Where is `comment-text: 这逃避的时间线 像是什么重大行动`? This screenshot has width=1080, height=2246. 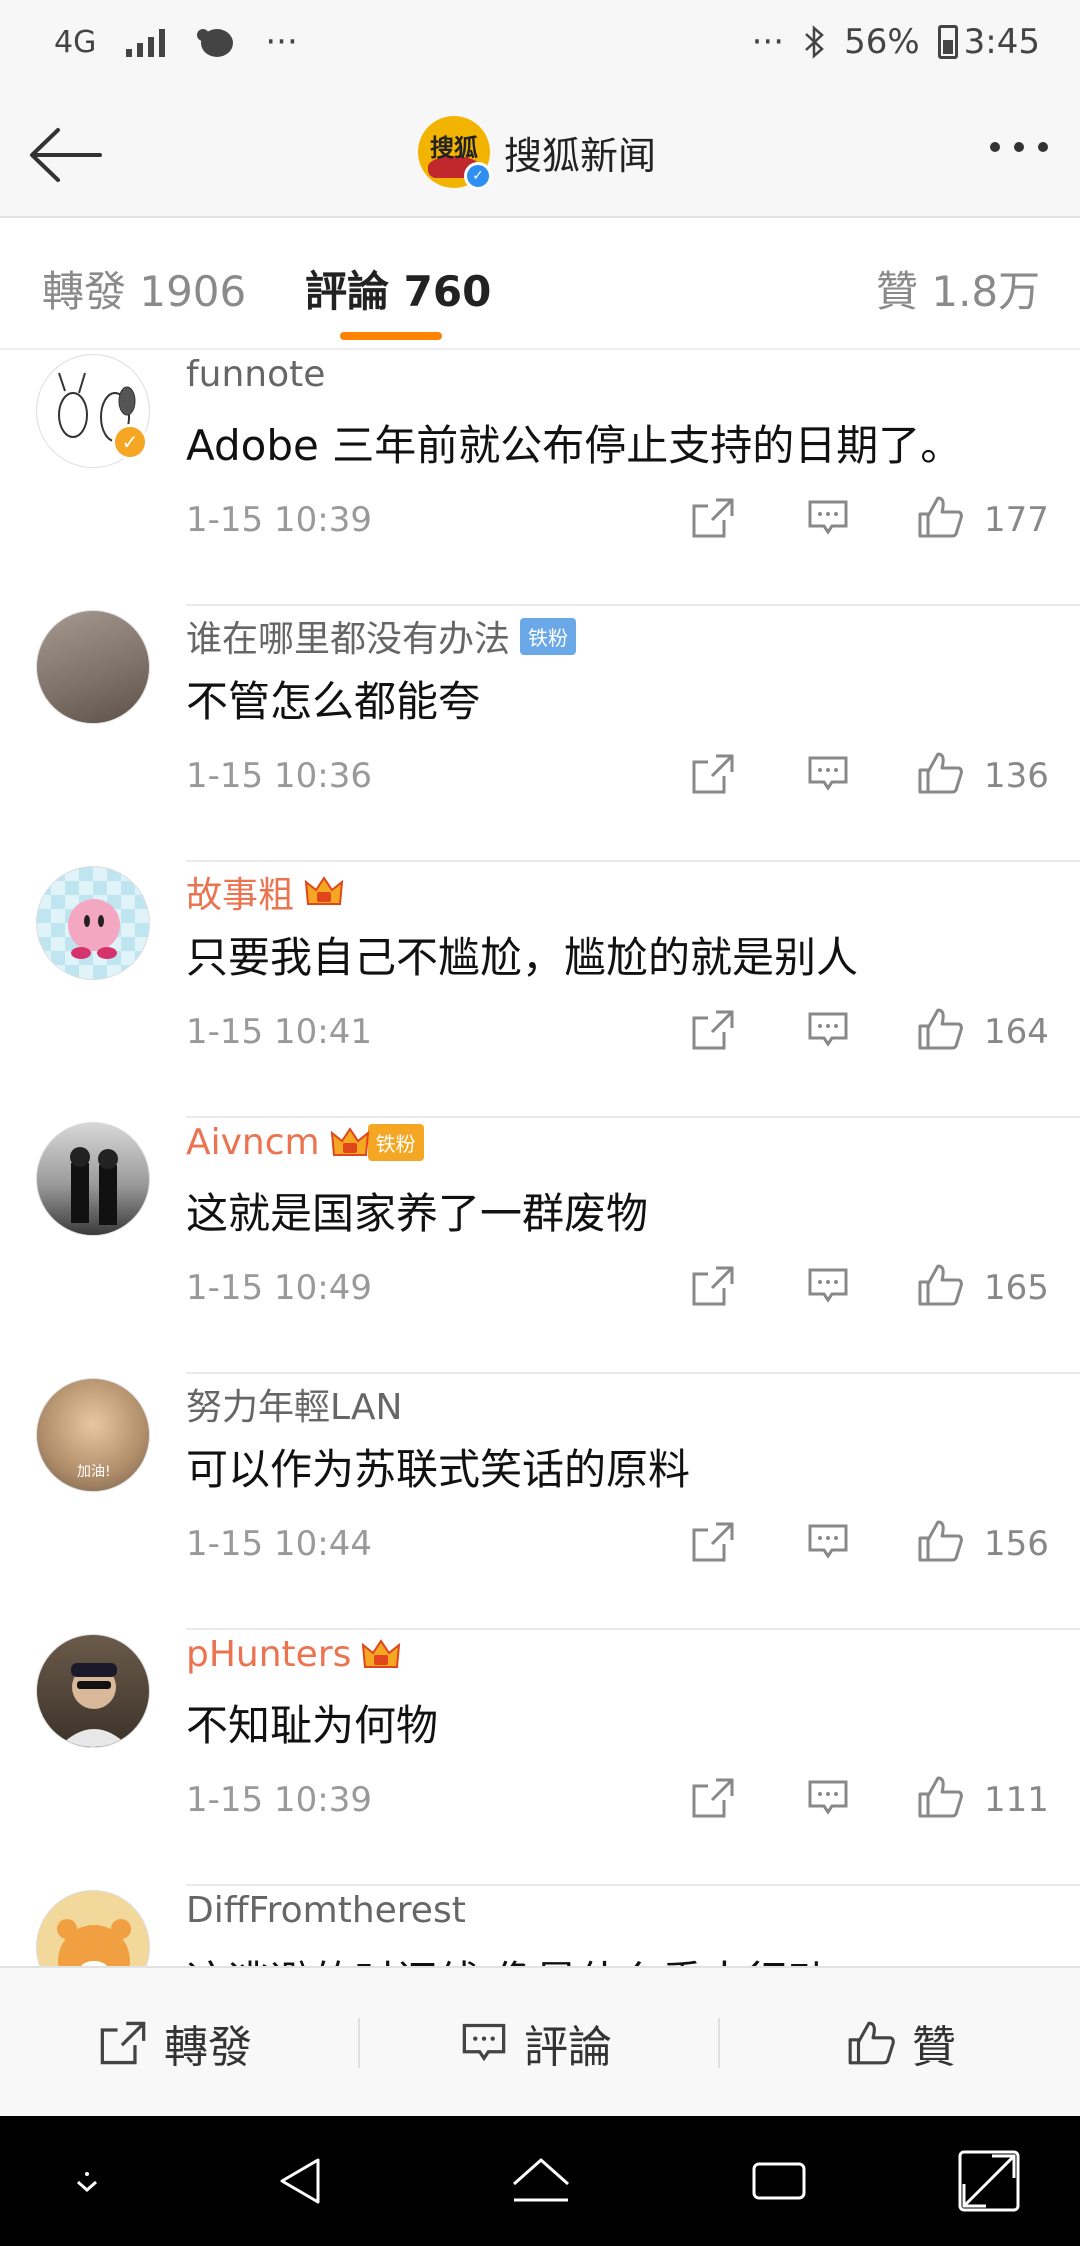 comment-text: 这逃避的时间线 像是什么重大行动 is located at coordinates (507, 1957).